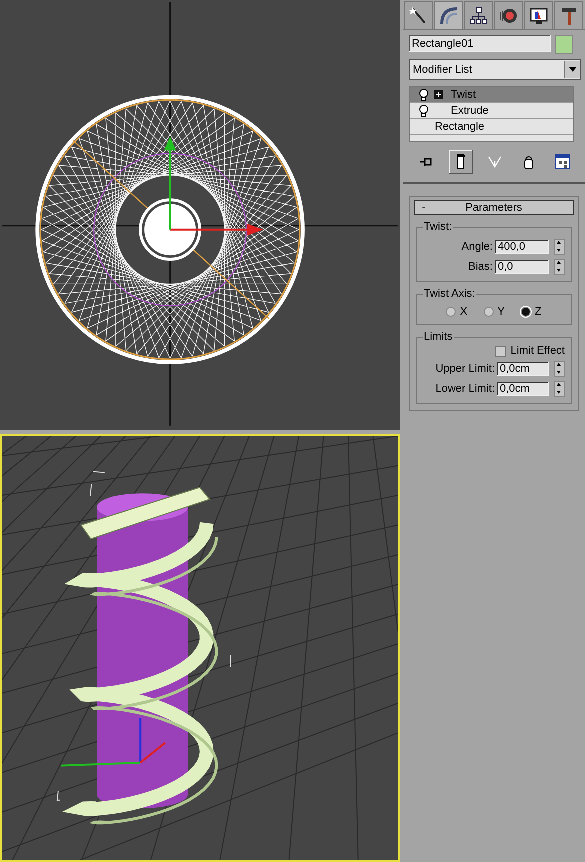 The width and height of the screenshot is (585, 862). What do you see at coordinates (491, 95) in the screenshot?
I see `modifier-stack-item: Twist` at bounding box center [491, 95].